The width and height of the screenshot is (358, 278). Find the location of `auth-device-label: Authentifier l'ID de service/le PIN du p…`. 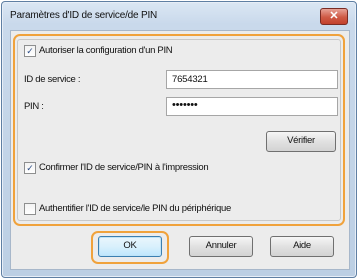

auth-device-label: Authentifier l'ID de service/le PIN du p… is located at coordinates (135, 208).